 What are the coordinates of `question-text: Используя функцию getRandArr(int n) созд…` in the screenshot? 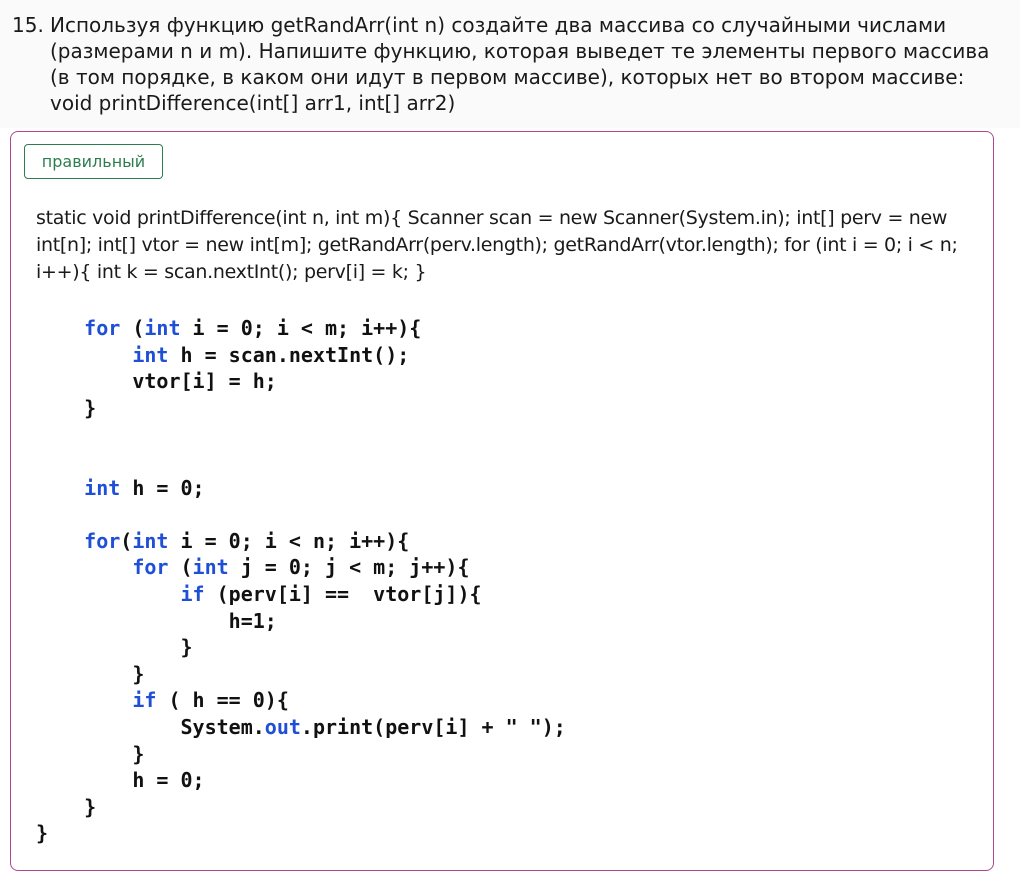 It's located at (520, 64).